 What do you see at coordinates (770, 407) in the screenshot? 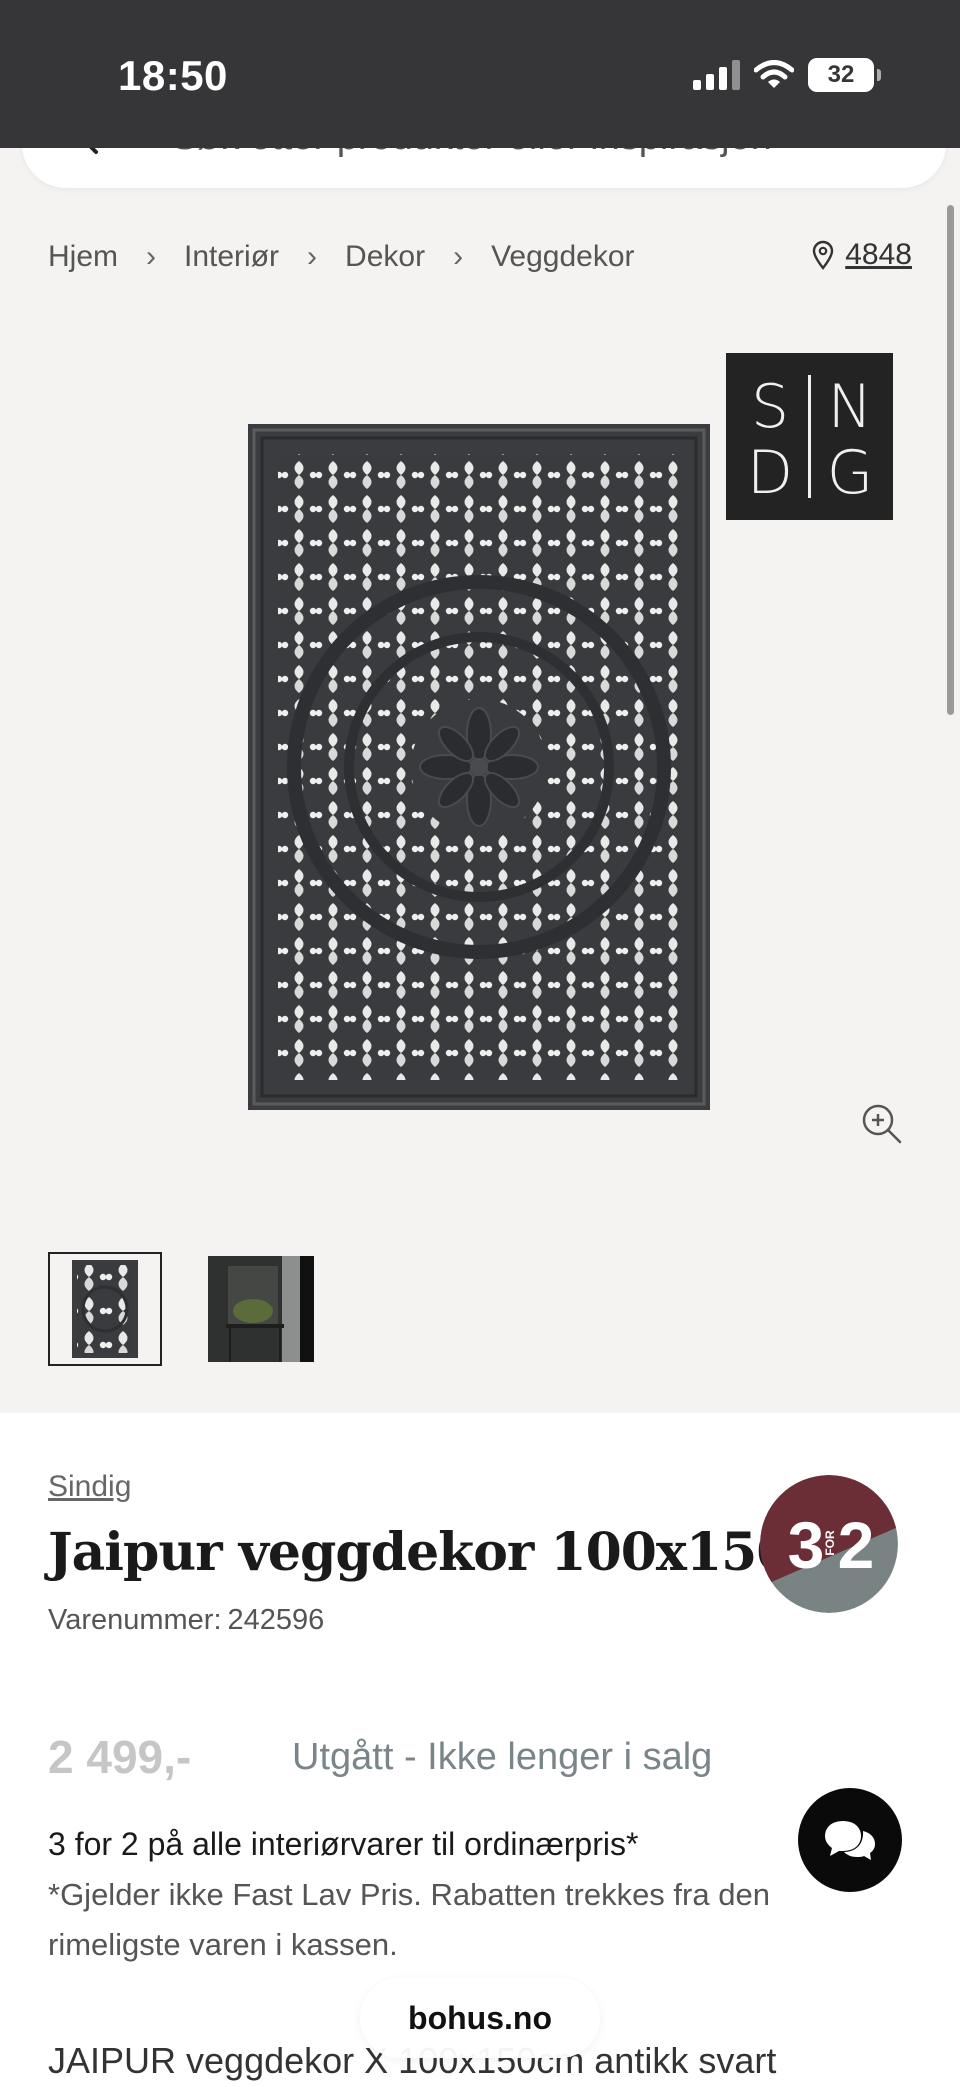
I see `logo-letter: S` at bounding box center [770, 407].